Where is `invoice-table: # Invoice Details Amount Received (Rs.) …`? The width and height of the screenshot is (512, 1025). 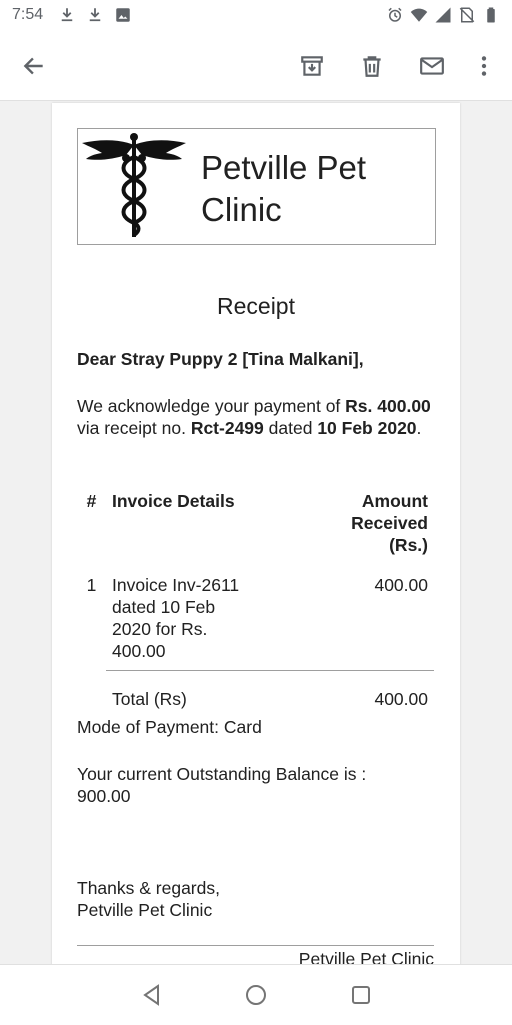
invoice-table: # Invoice Details Amount Received (Rs.) … is located at coordinates (255, 600).